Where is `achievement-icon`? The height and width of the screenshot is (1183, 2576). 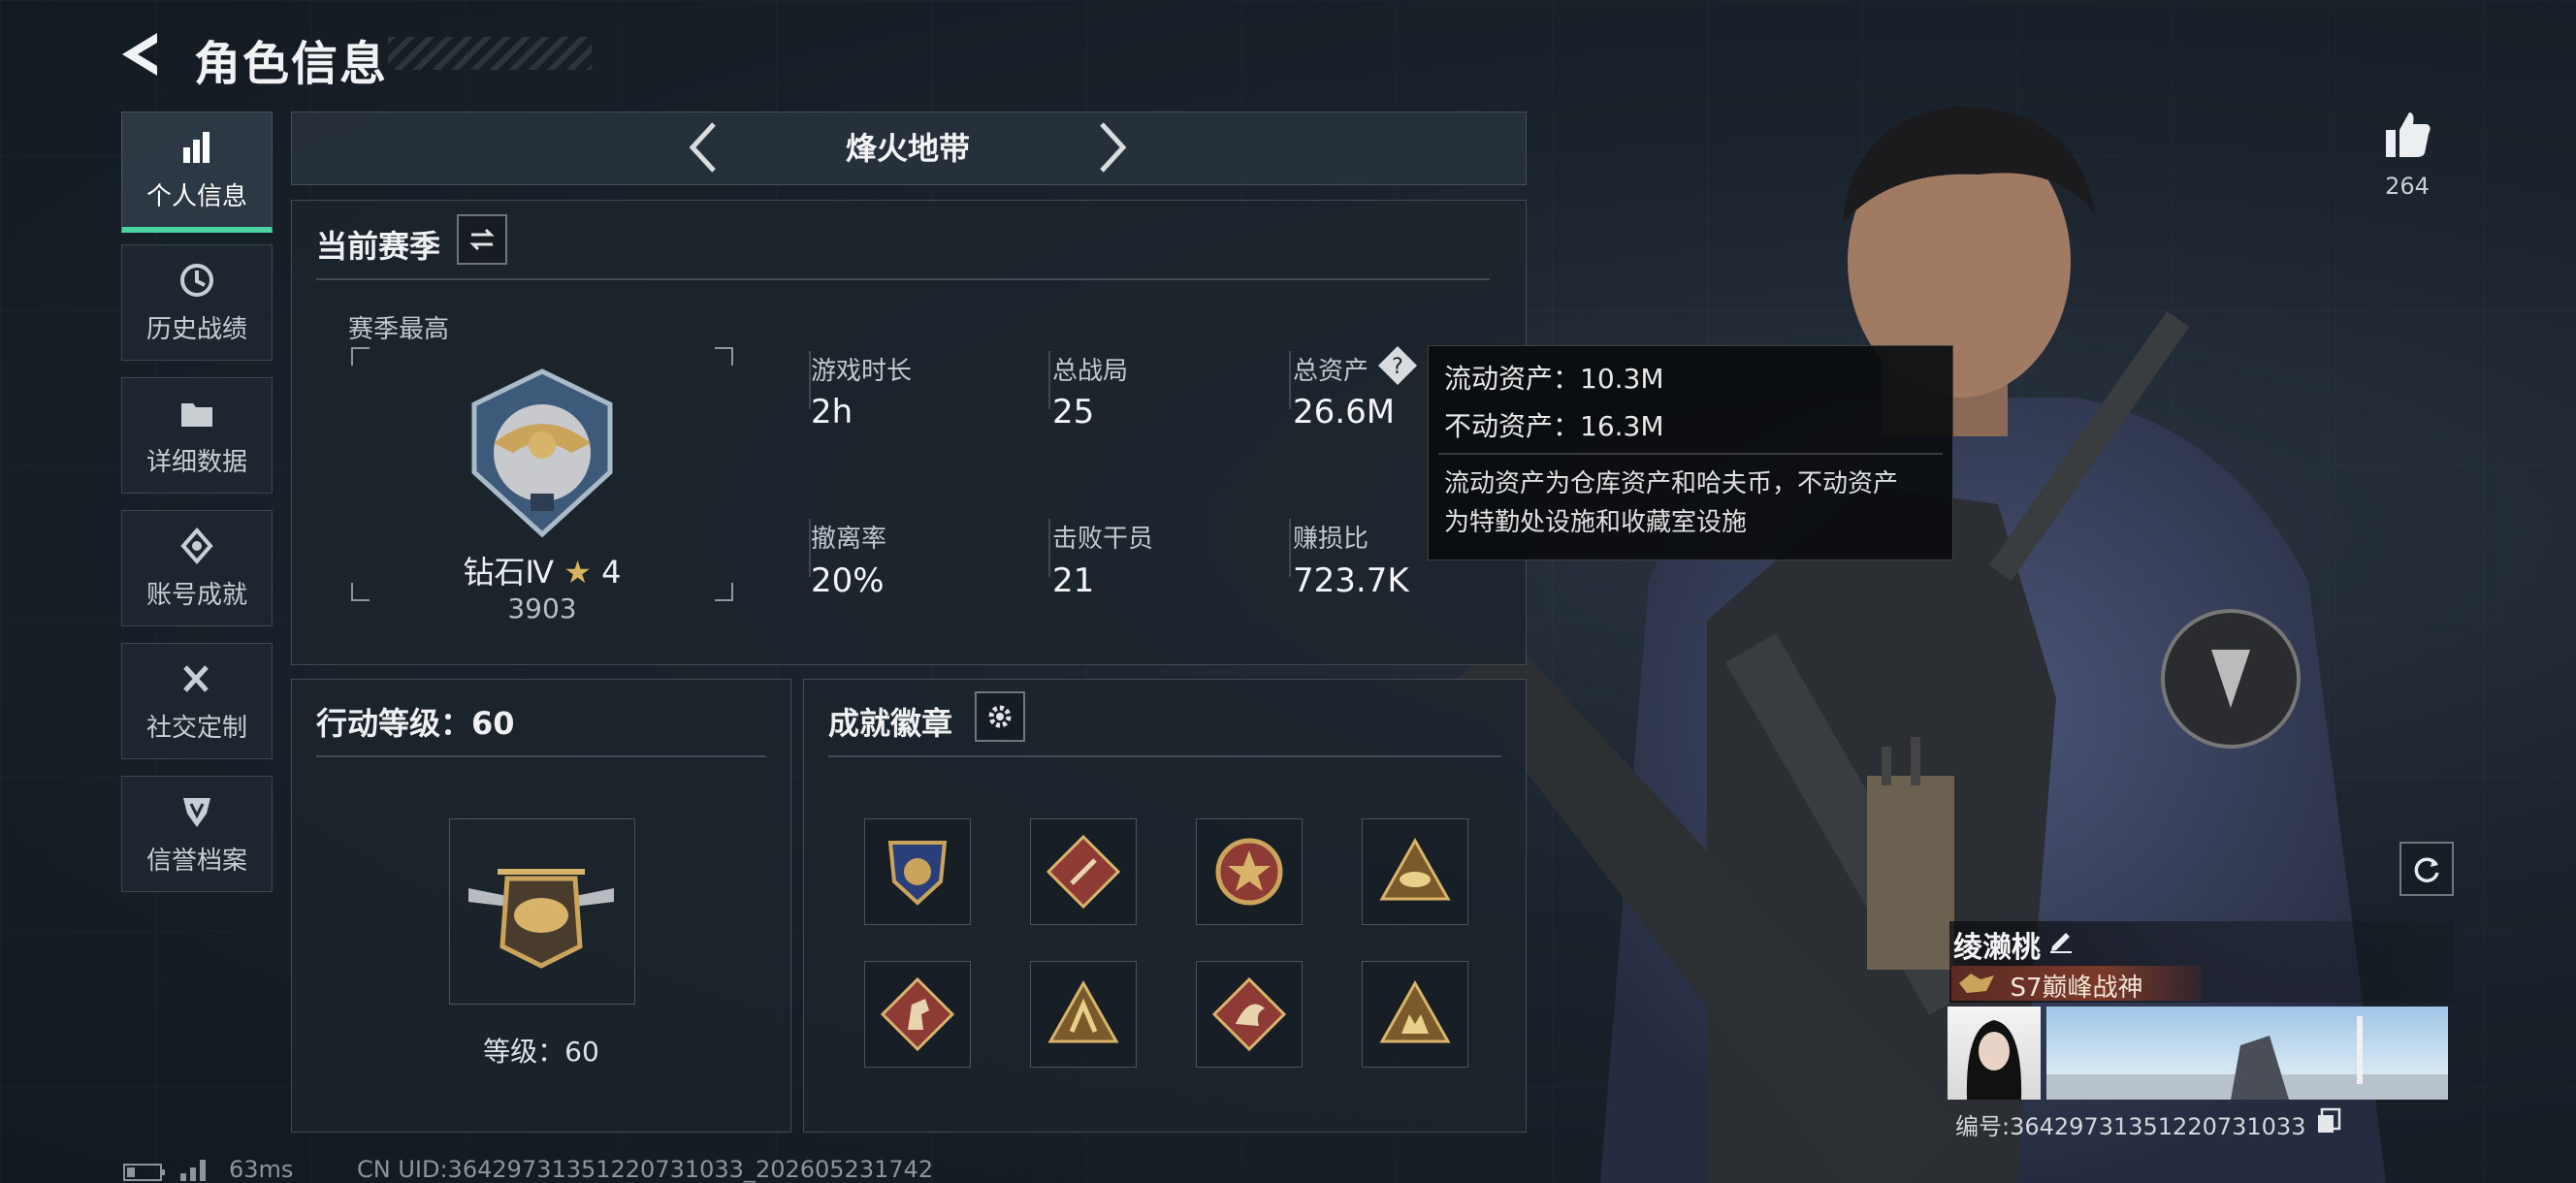 achievement-icon is located at coordinates (196, 545).